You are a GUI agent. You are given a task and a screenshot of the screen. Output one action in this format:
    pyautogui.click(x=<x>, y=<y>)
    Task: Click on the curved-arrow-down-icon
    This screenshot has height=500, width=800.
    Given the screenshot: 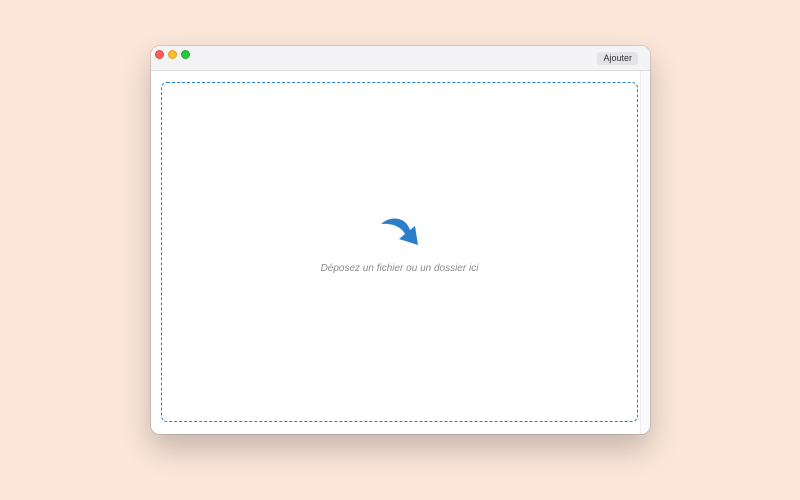 What is the action you would take?
    pyautogui.click(x=399, y=231)
    